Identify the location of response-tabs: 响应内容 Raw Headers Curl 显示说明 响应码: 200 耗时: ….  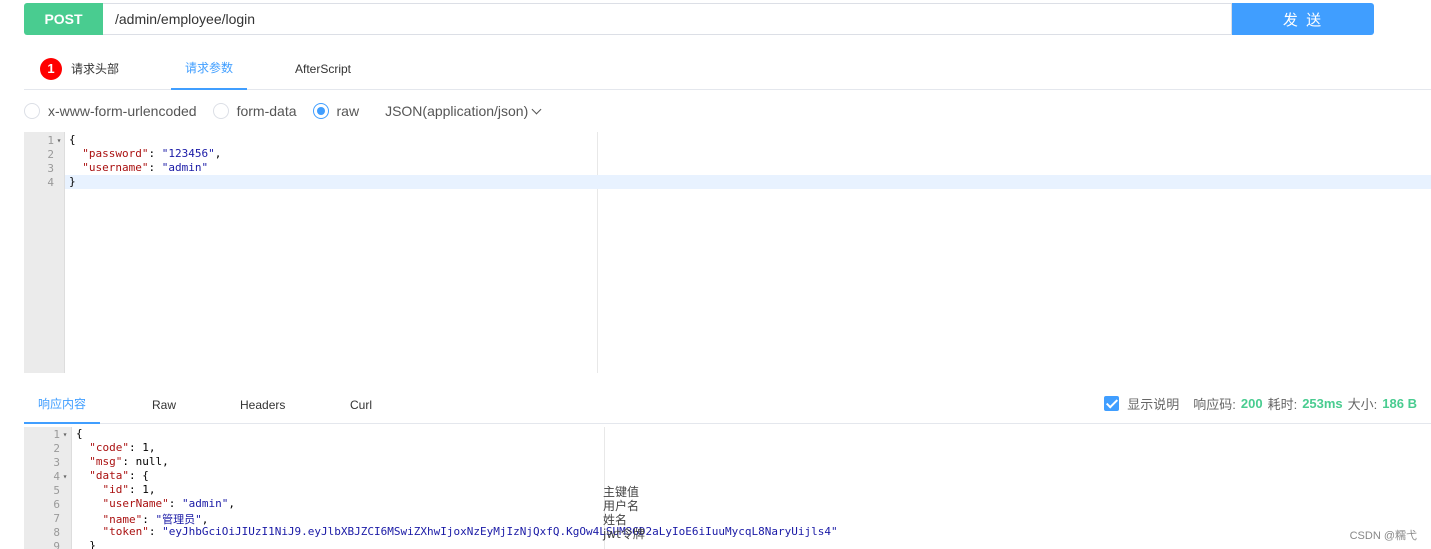
(727, 404).